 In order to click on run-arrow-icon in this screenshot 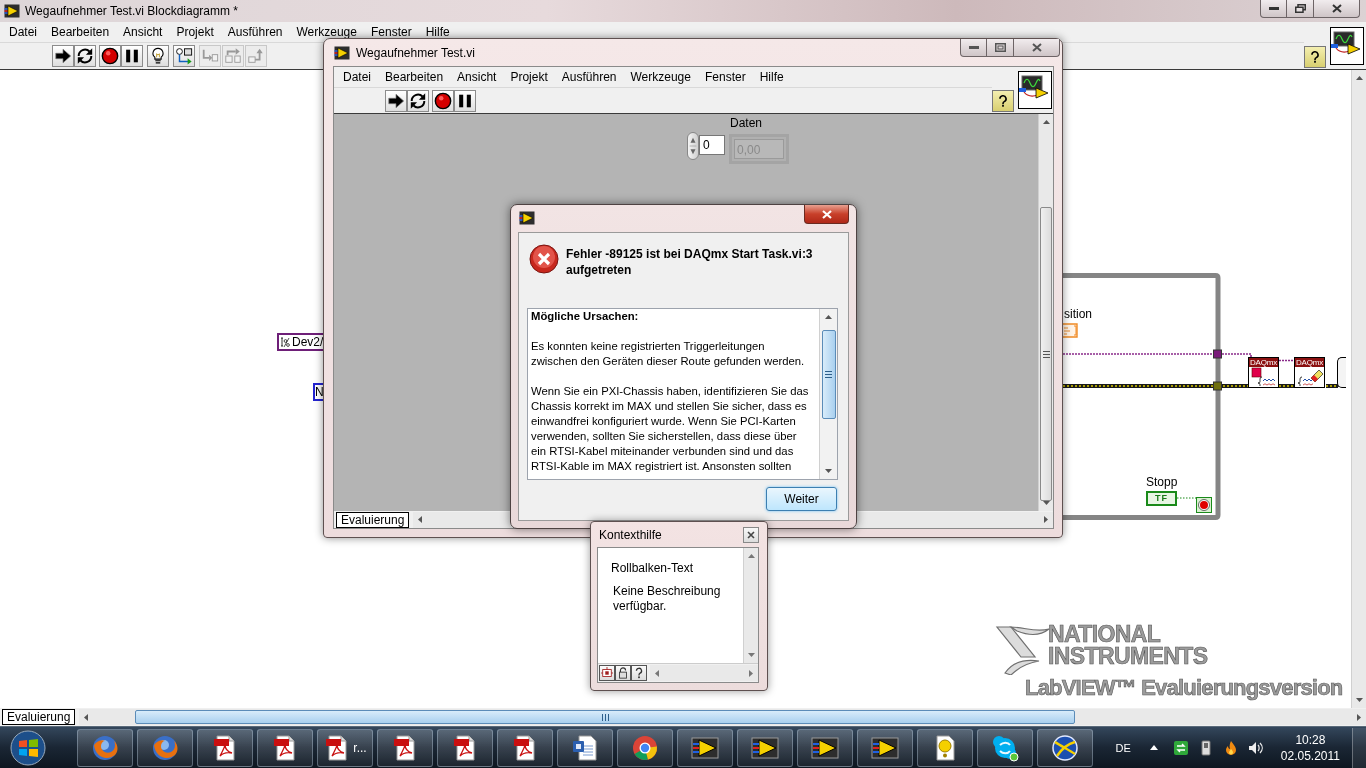, I will do `click(396, 100)`.